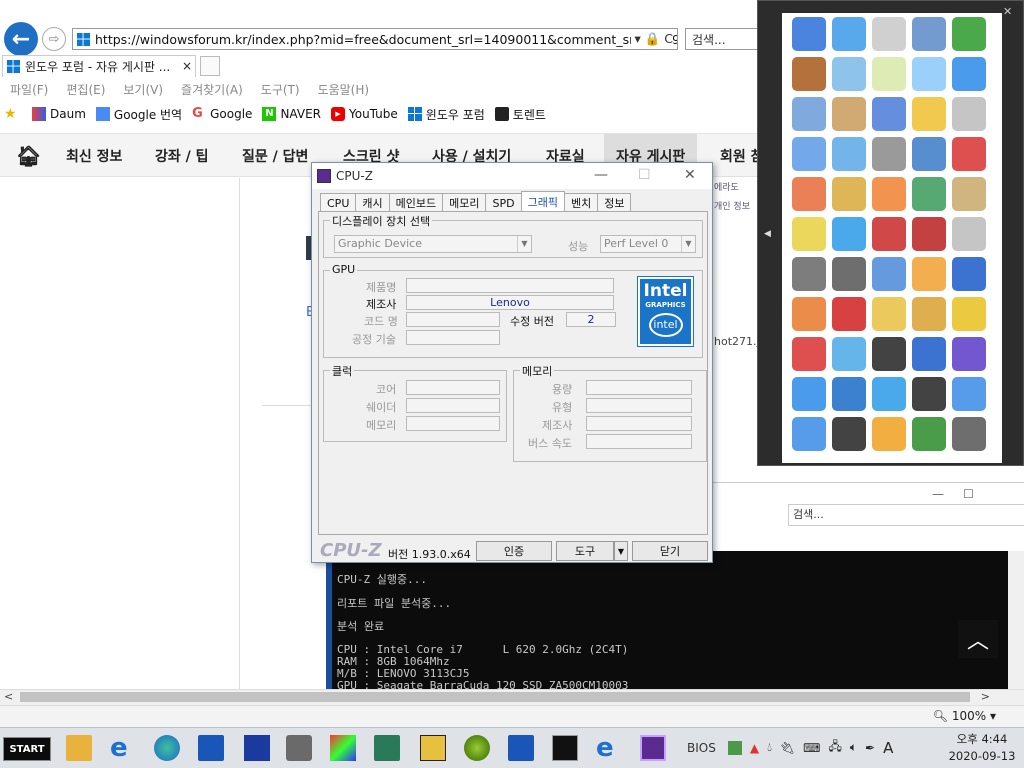 This screenshot has width=1024, height=768. I want to click on transformer-icon, so click(299, 748).